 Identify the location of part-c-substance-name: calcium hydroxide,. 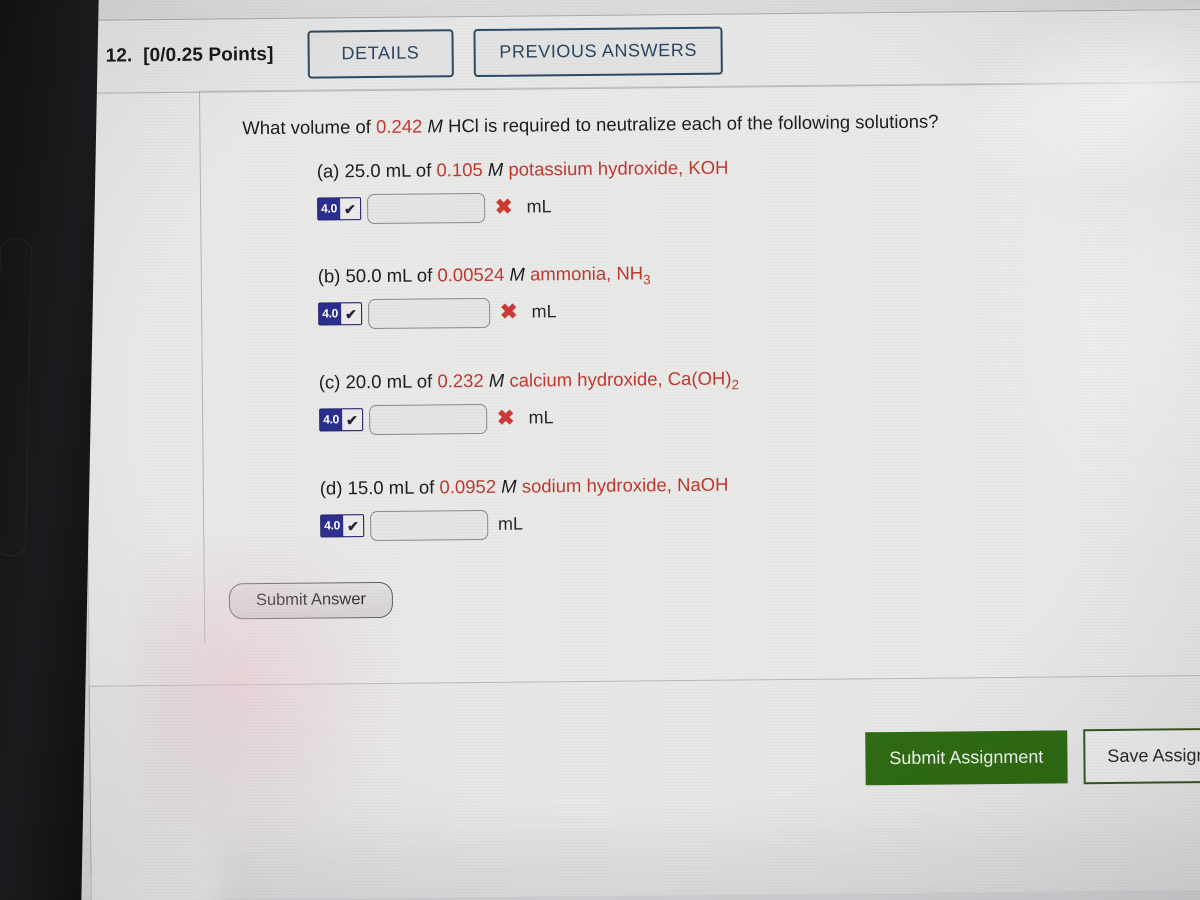
(586, 379).